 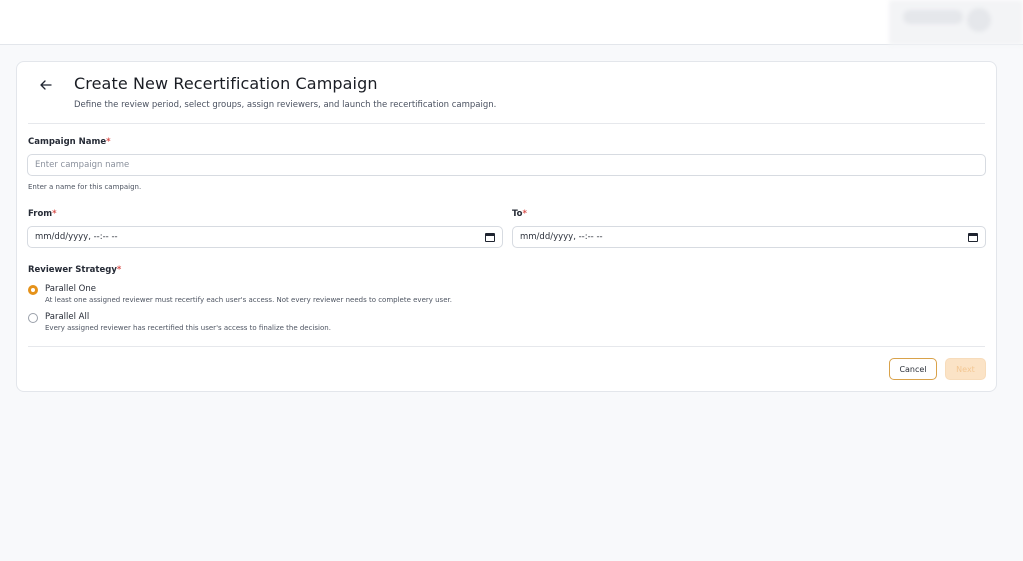 I want to click on cancel-button: Cancel, so click(x=913, y=369).